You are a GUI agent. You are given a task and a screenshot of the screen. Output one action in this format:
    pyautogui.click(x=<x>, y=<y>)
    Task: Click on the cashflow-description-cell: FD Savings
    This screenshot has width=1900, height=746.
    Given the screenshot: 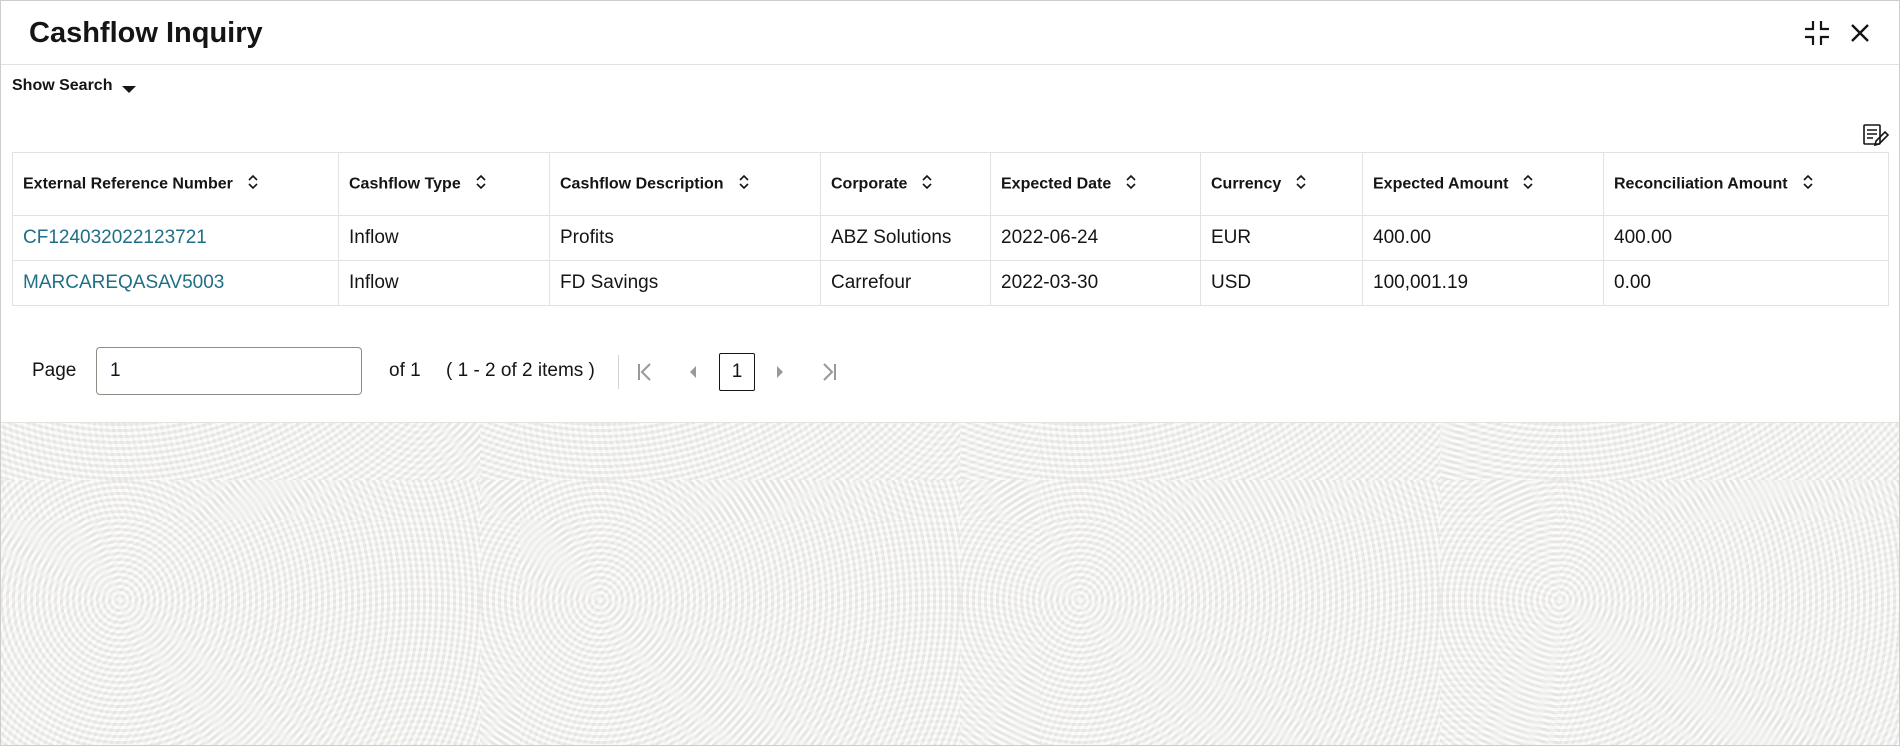 What is the action you would take?
    pyautogui.click(x=685, y=283)
    